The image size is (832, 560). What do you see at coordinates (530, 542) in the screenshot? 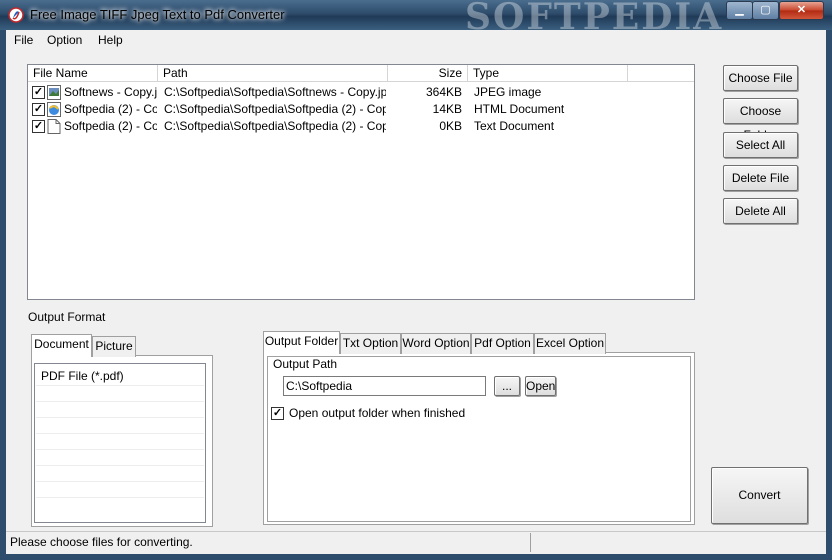
I see `status-separator` at bounding box center [530, 542].